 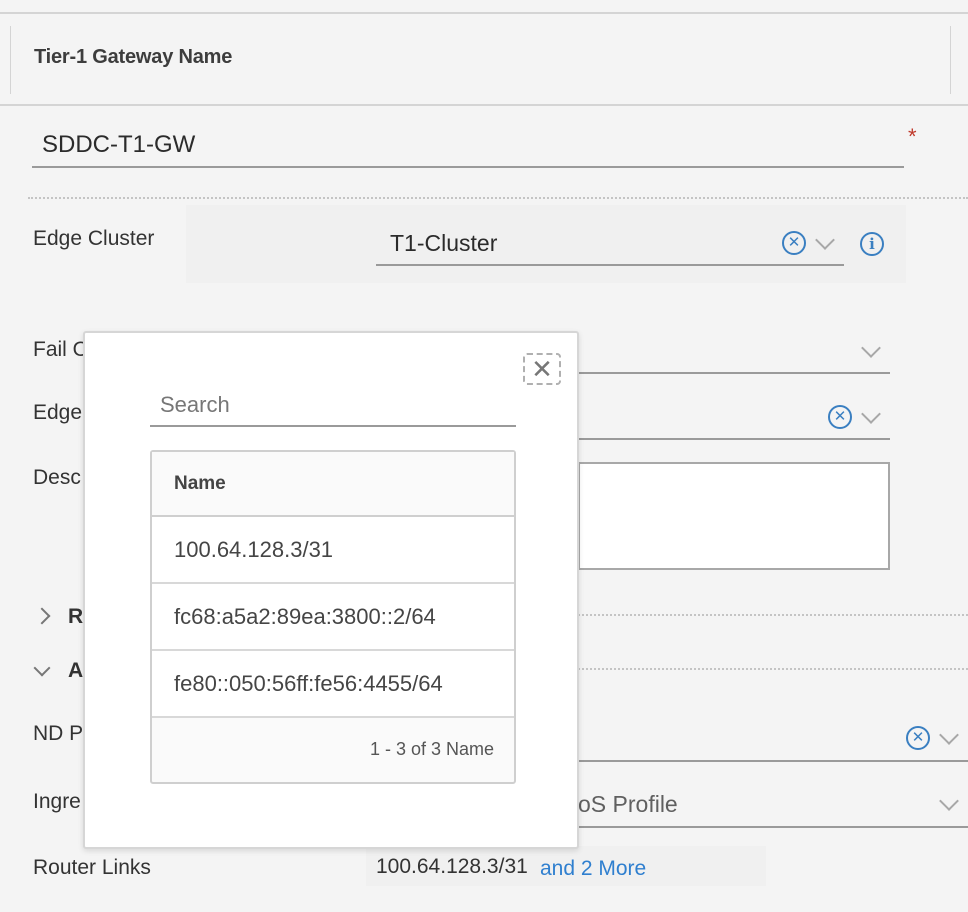 I want to click on additional-section-label: A, so click(x=75, y=671).